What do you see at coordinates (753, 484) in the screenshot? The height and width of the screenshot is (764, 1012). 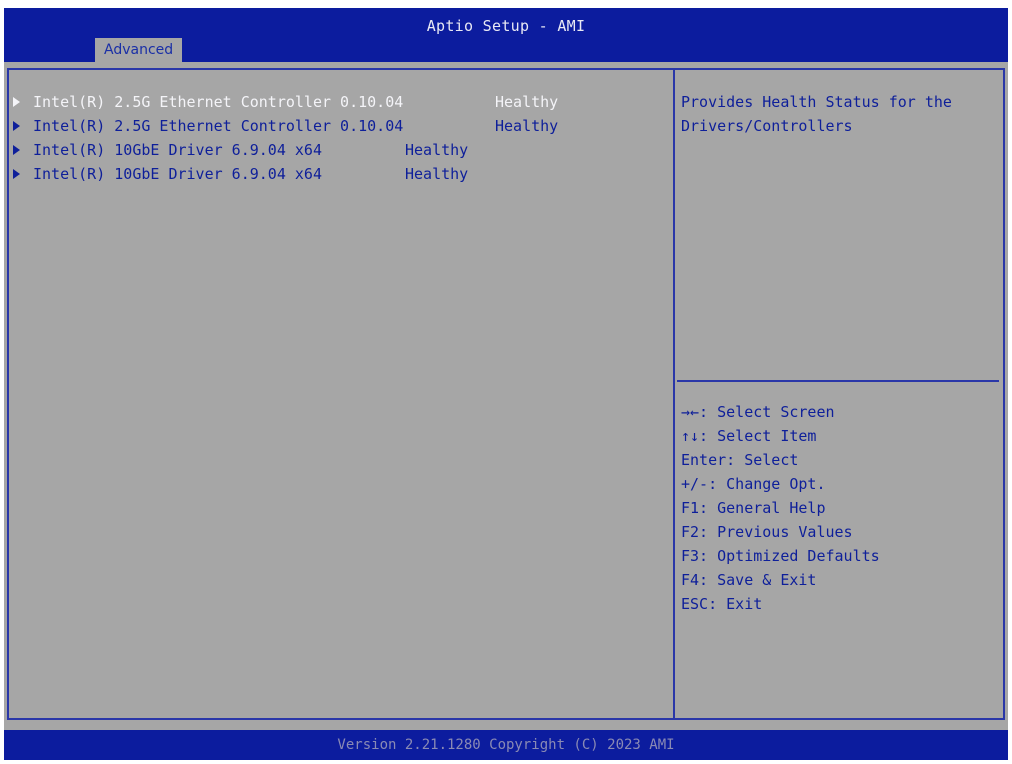 I see `key-hint-change-opt: +/-: Change Opt.` at bounding box center [753, 484].